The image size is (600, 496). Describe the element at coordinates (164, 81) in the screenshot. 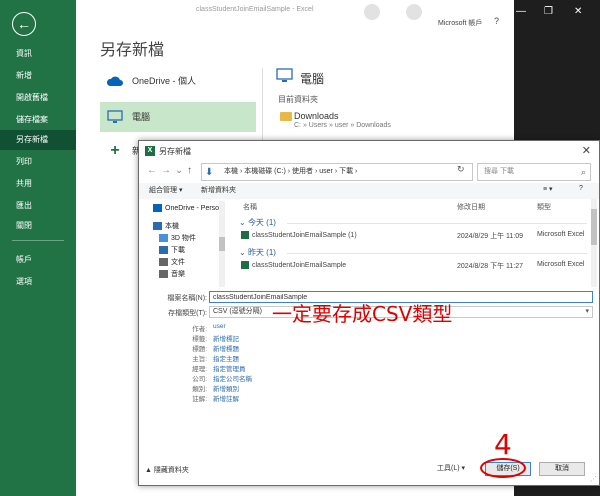

I see `place-label: OneDrive - 個人` at that location.